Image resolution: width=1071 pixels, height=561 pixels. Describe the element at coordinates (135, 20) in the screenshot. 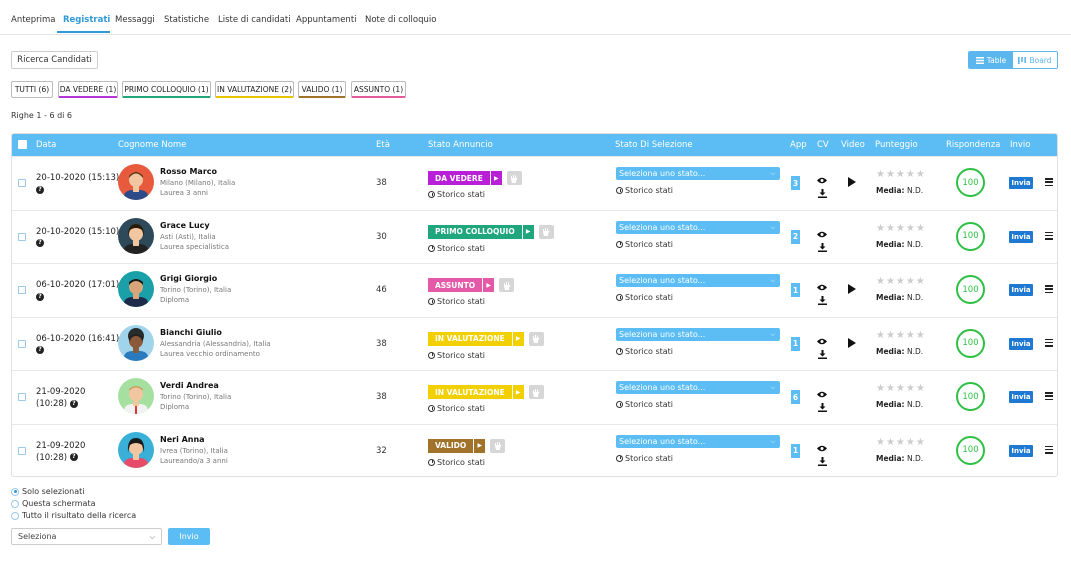

I see `tab-messaggi: Messaggi` at that location.